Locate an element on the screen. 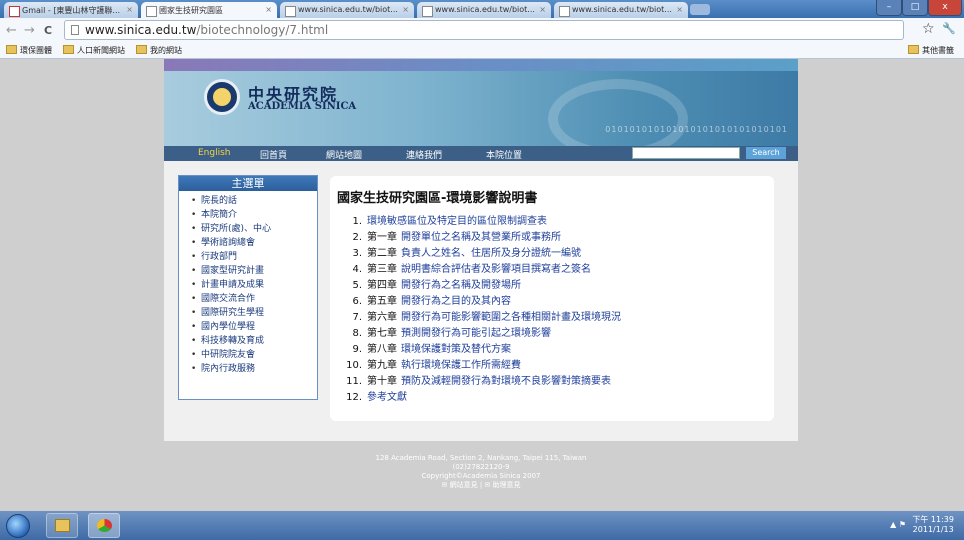 The image size is (964, 540). explorer-taskbar-button is located at coordinates (62, 525).